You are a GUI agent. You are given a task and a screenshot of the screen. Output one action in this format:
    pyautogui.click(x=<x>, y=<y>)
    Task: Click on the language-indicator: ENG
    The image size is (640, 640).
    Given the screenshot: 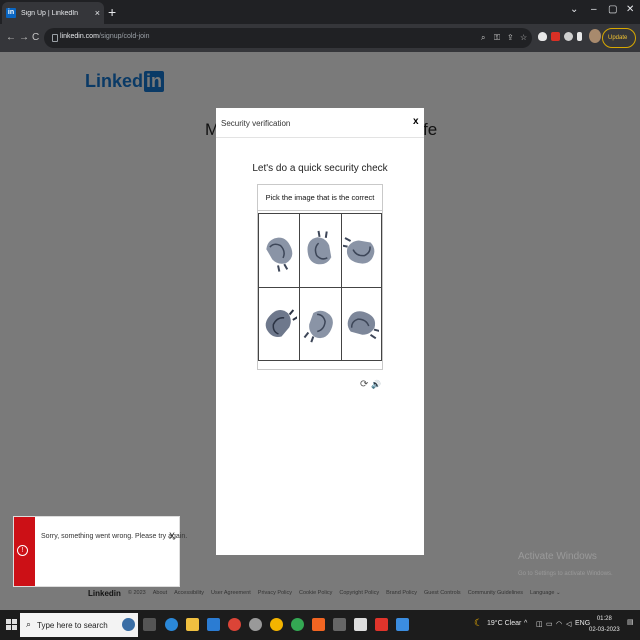 What is the action you would take?
    pyautogui.click(x=582, y=623)
    